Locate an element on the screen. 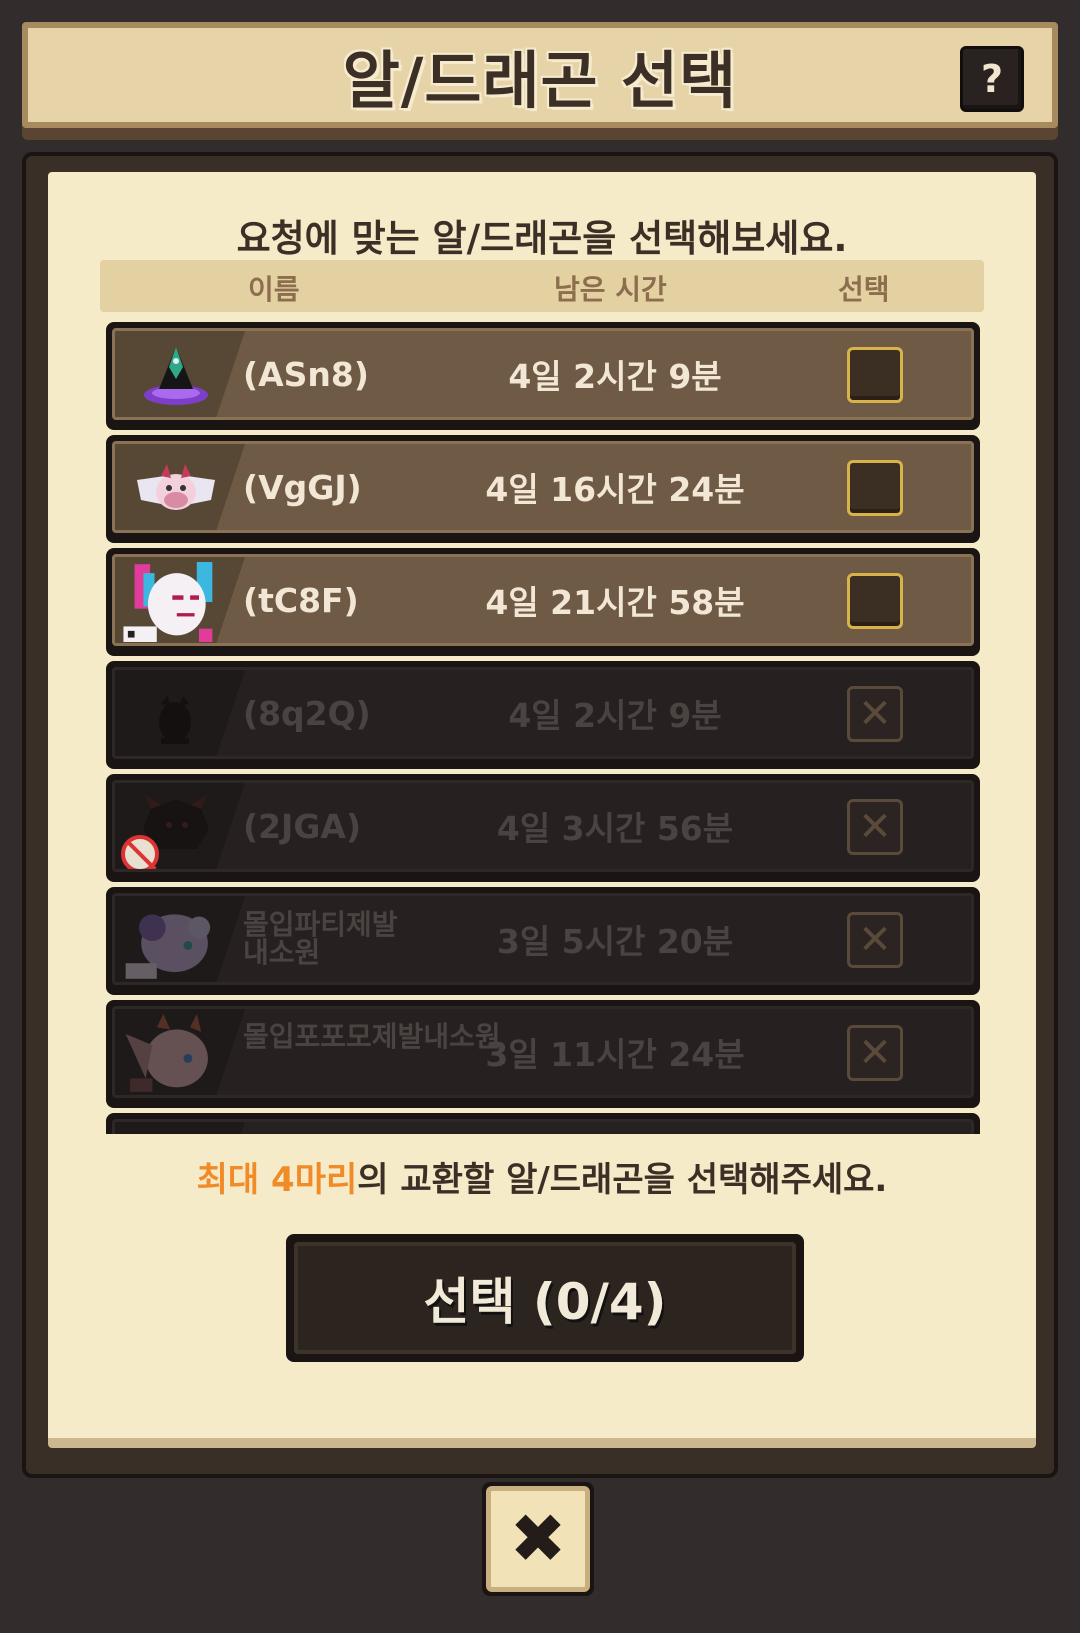 Image resolution: width=1080 pixels, height=1633 pixels. list-item-body: (VgGJ) 4일 16시간 24분 is located at coordinates (543, 487).